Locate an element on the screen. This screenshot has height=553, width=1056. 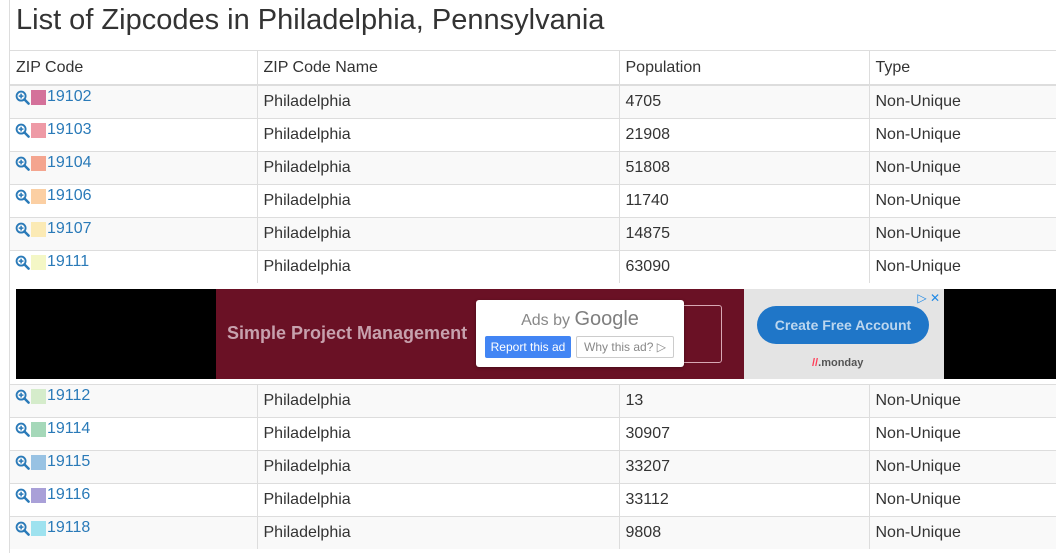
zip-link: 19102 is located at coordinates (69, 97).